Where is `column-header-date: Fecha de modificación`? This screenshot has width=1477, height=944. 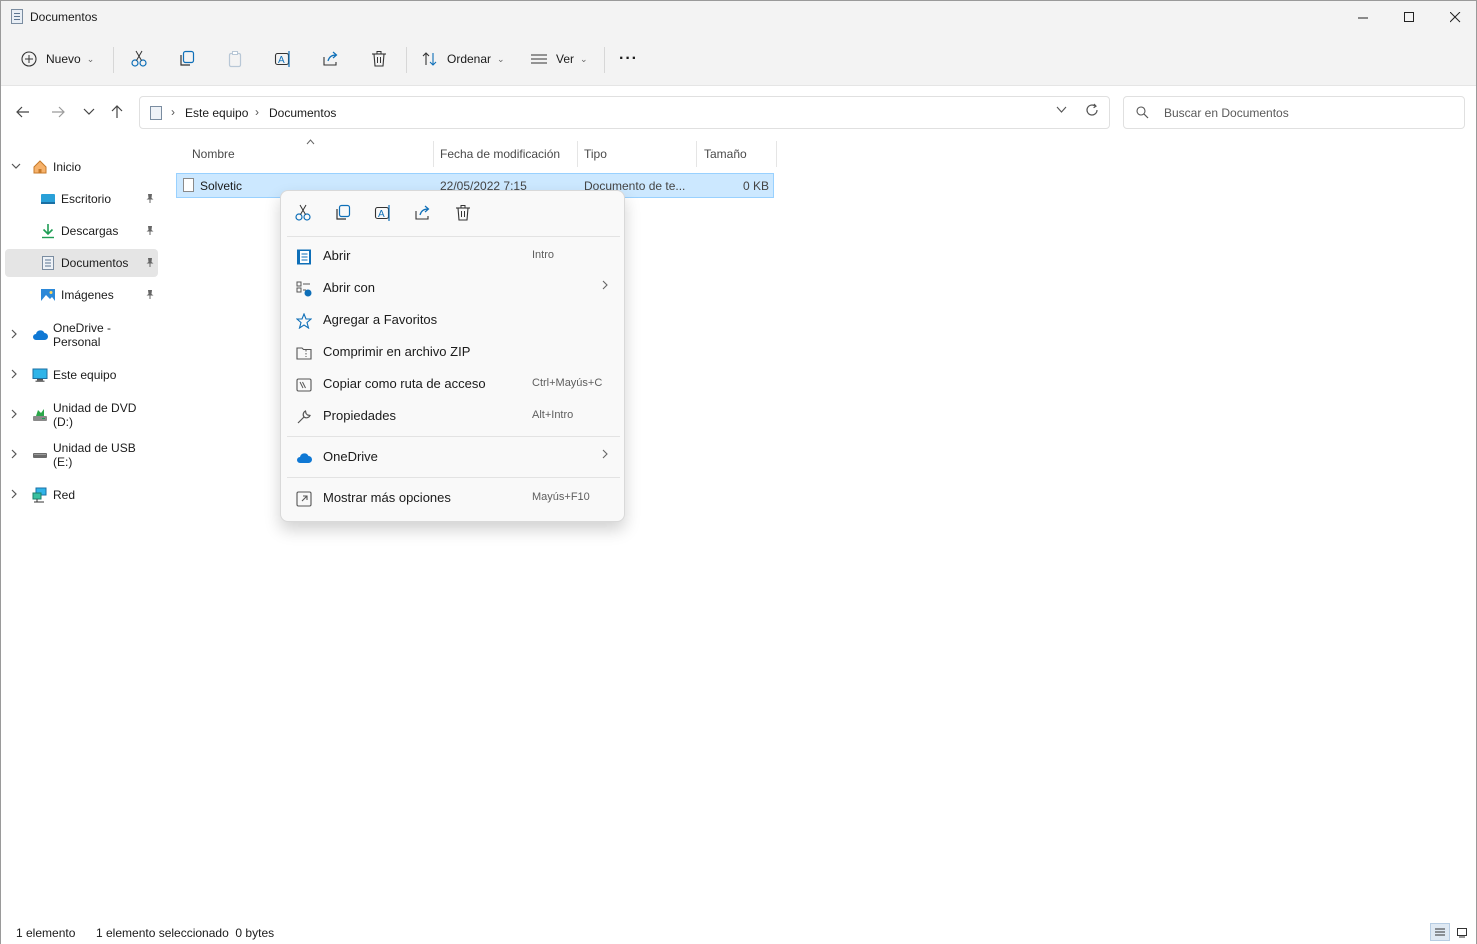
column-header-date: Fecha de modificación is located at coordinates (500, 154).